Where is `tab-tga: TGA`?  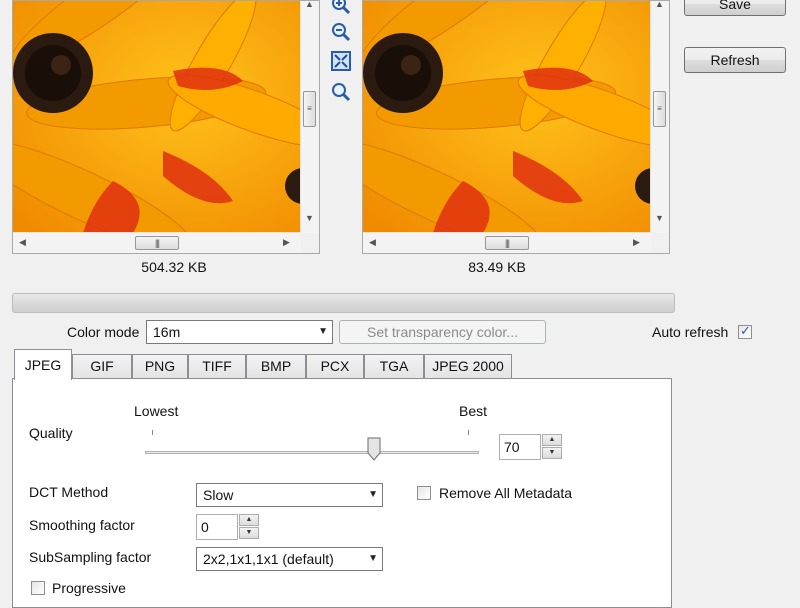 tab-tga: TGA is located at coordinates (394, 366).